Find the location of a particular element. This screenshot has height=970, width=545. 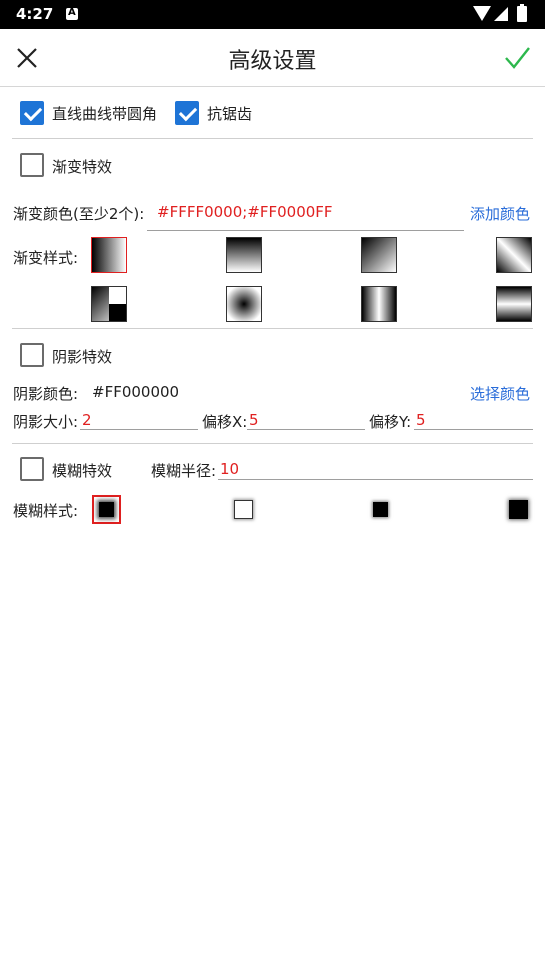

antialias-checkbox is located at coordinates (187, 113).